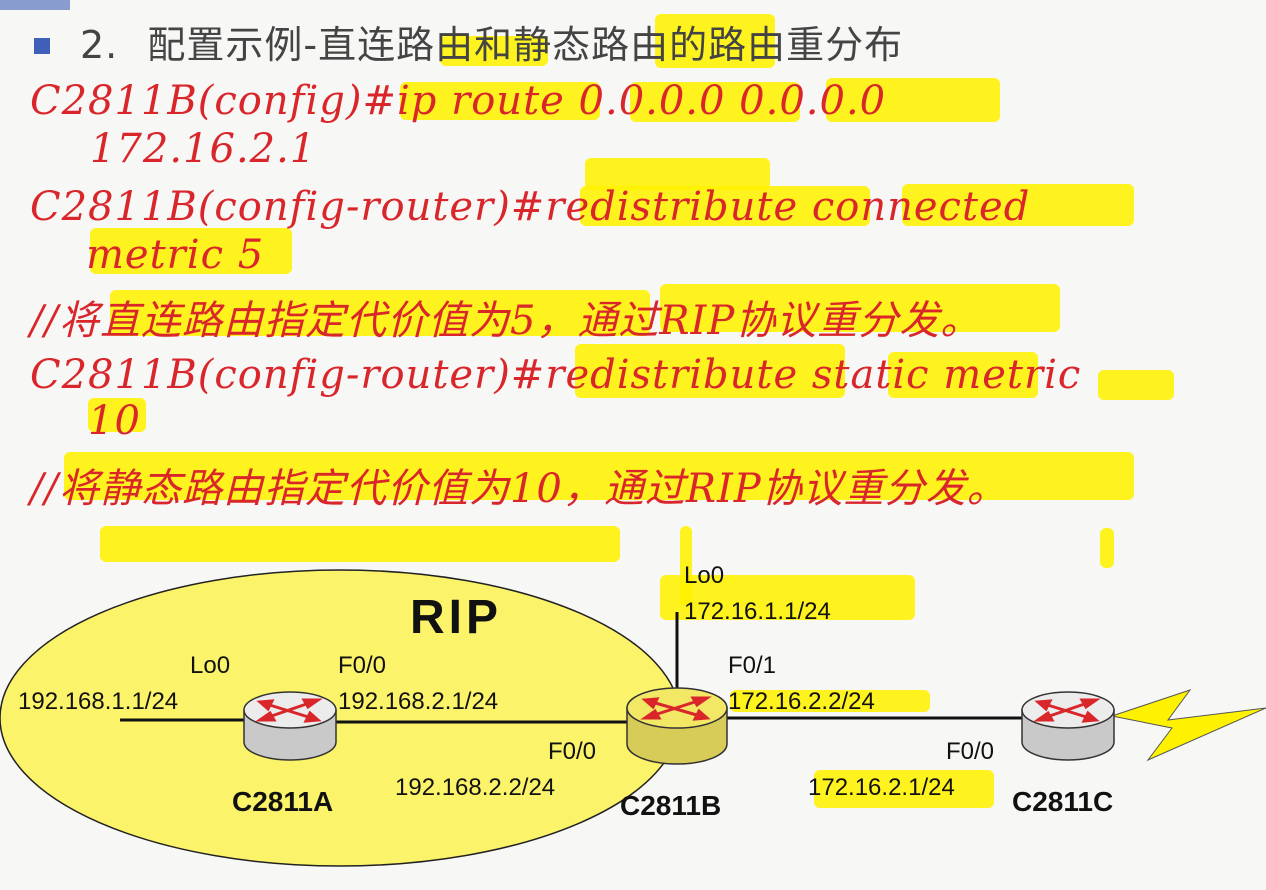 The height and width of the screenshot is (890, 1266). What do you see at coordinates (475, 787) in the screenshot?
I see `c2811b-f00-ip: 192.168.2.2/24` at bounding box center [475, 787].